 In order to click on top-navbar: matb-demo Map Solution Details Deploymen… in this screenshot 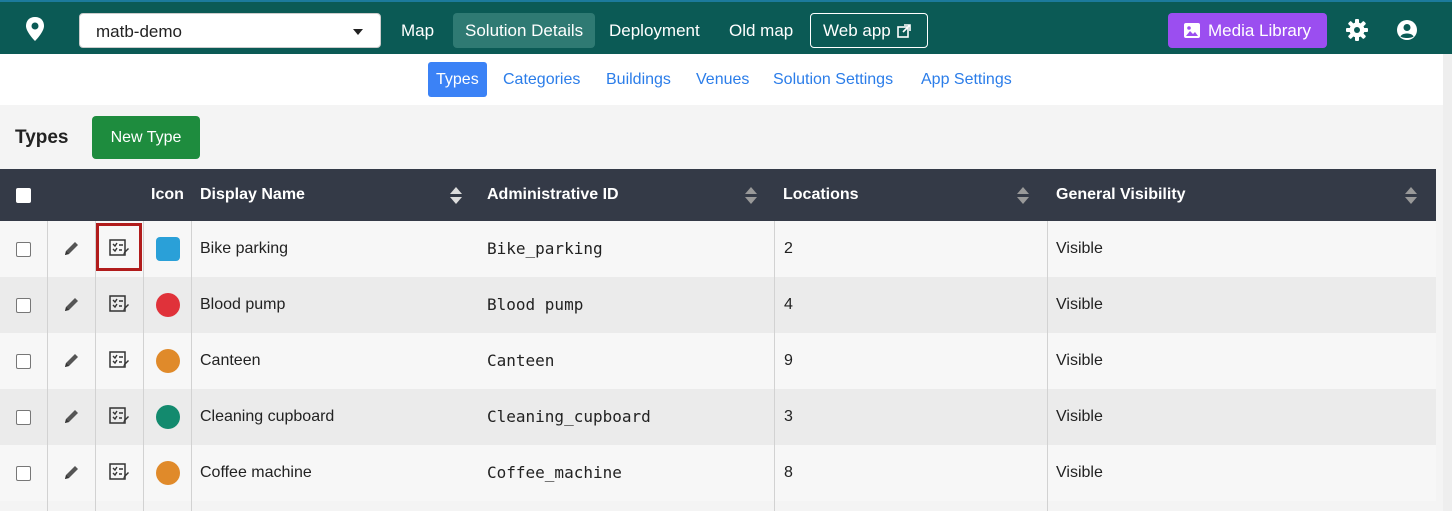, I will do `click(726, 27)`.